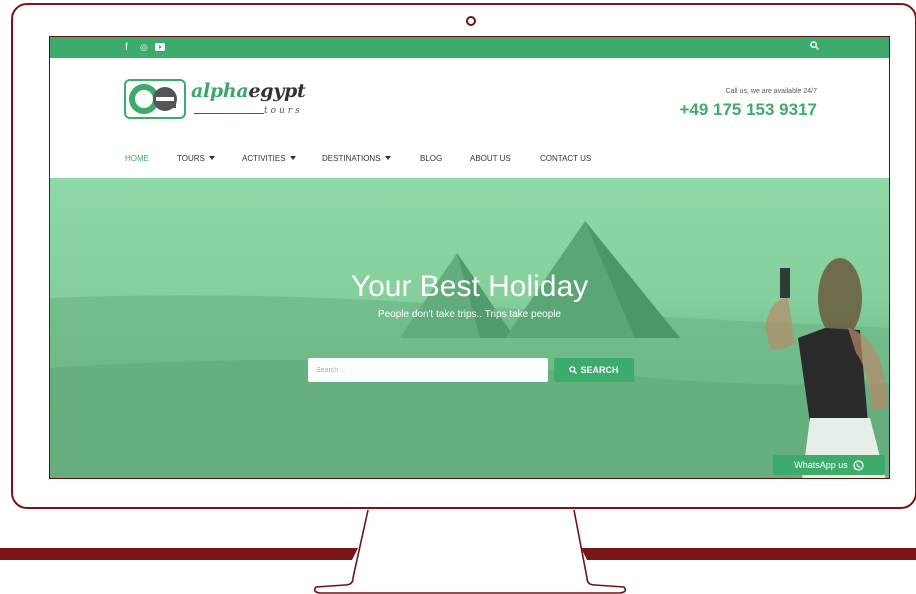 Image resolution: width=916 pixels, height=594 pixels. What do you see at coordinates (351, 158) in the screenshot?
I see `nav-label-destinations: DESTINATIONS` at bounding box center [351, 158].